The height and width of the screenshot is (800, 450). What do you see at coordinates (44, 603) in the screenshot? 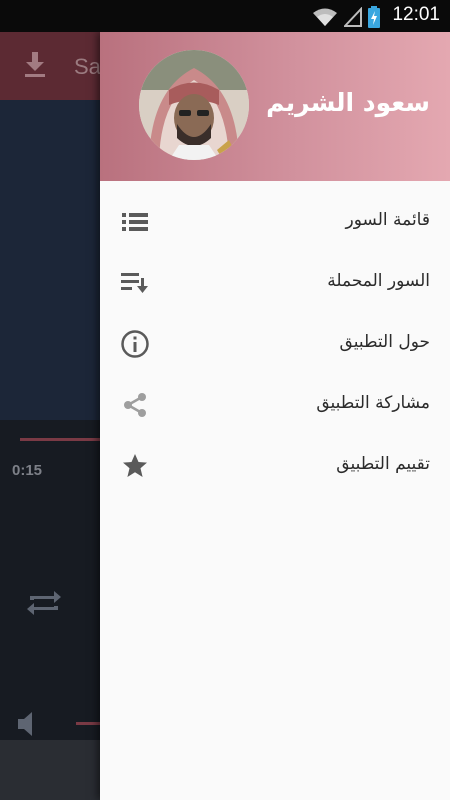
I see `repeat-icon` at bounding box center [44, 603].